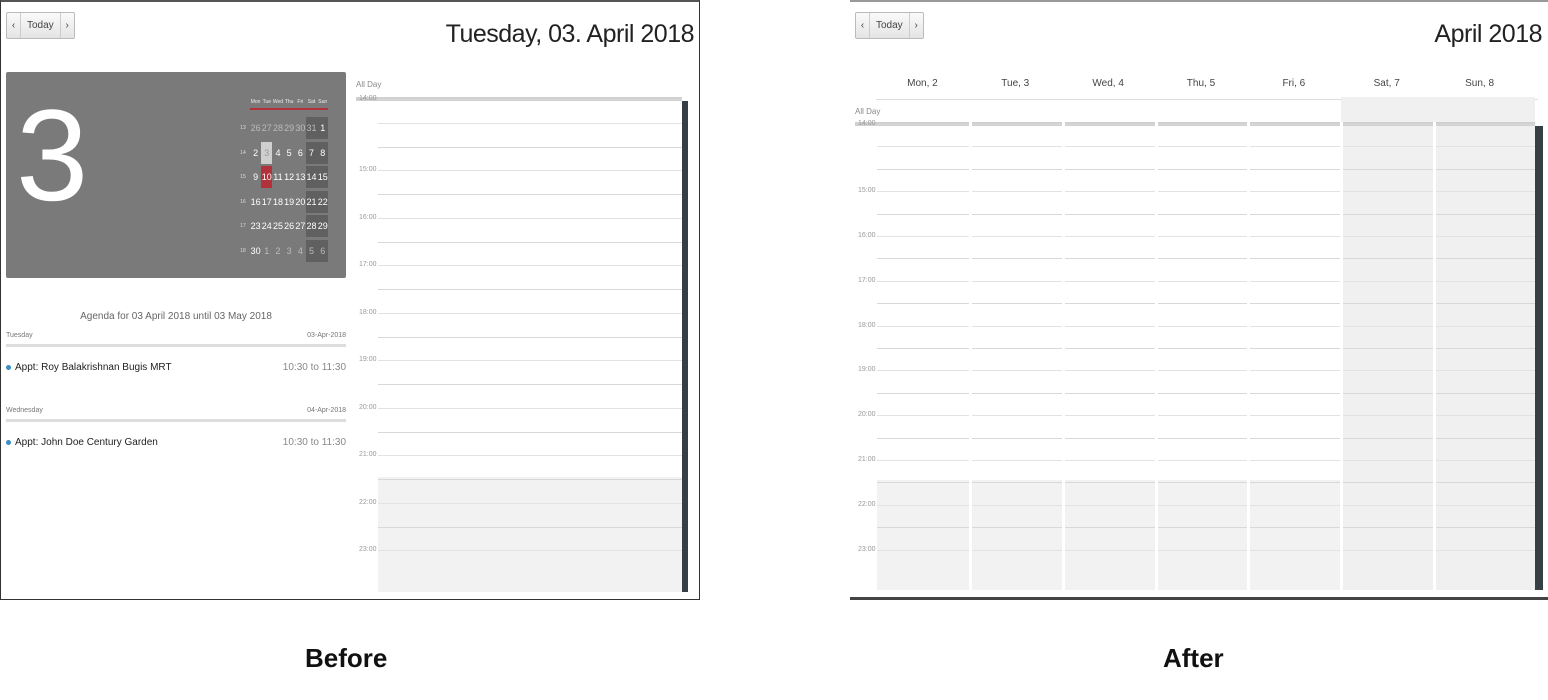 This screenshot has height=700, width=1548. I want to click on mini-calendar-day: 24, so click(266, 226).